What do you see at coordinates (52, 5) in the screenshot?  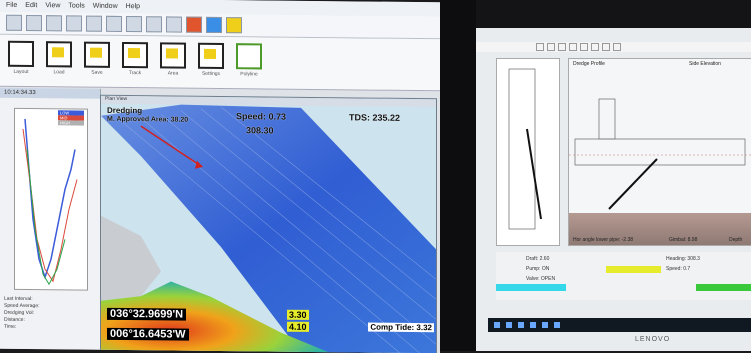 I see `menu-view: View` at bounding box center [52, 5].